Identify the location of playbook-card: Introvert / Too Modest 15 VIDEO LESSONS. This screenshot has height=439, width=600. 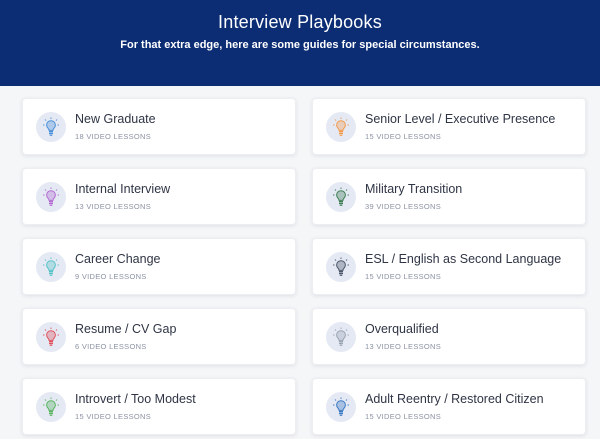
(159, 406).